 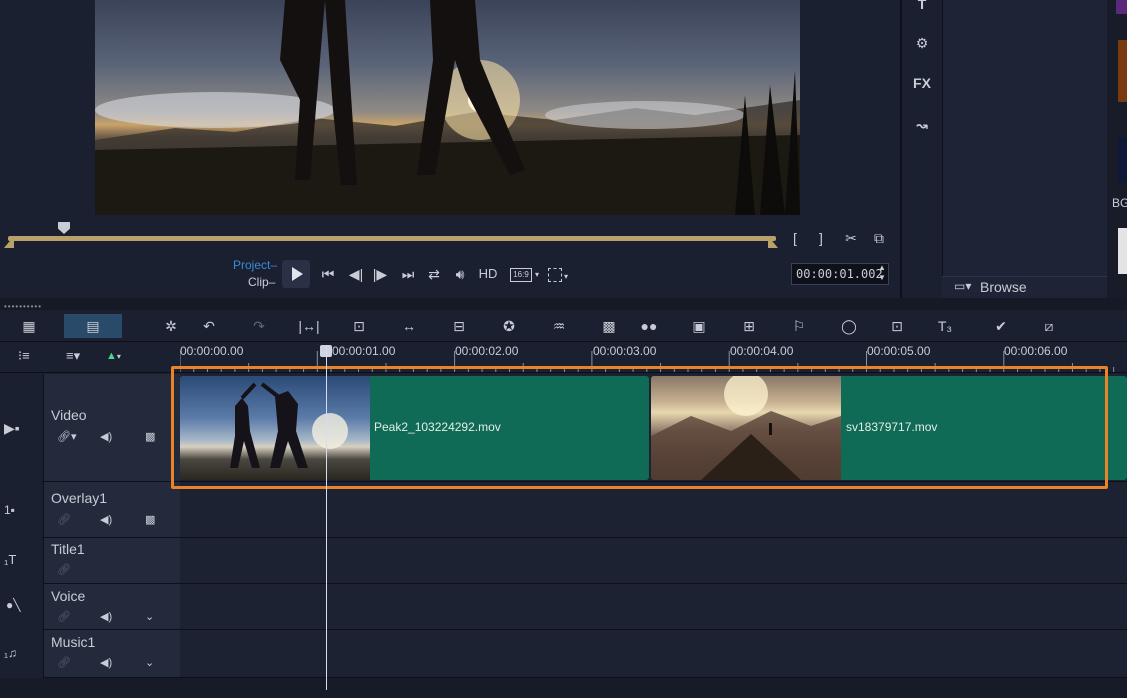 What do you see at coordinates (68, 596) in the screenshot?
I see `track-name: Voice` at bounding box center [68, 596].